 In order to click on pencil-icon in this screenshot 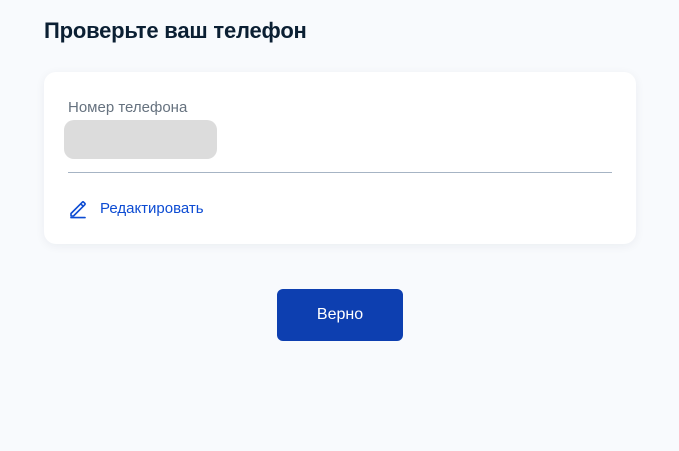, I will do `click(78, 209)`.